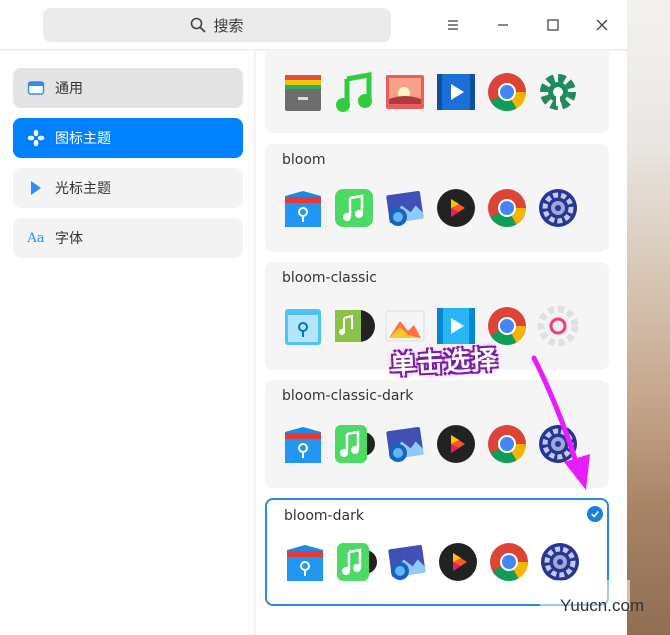 Image resolution: width=670 pixels, height=635 pixels. I want to click on sidebar-item-icon-theme: 图标主题, so click(128, 138).